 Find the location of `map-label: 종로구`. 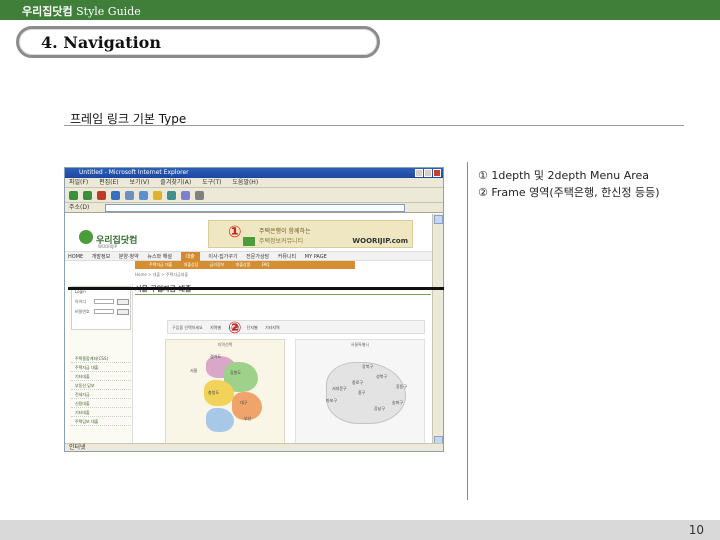

map-label: 종로구 is located at coordinates (358, 382).